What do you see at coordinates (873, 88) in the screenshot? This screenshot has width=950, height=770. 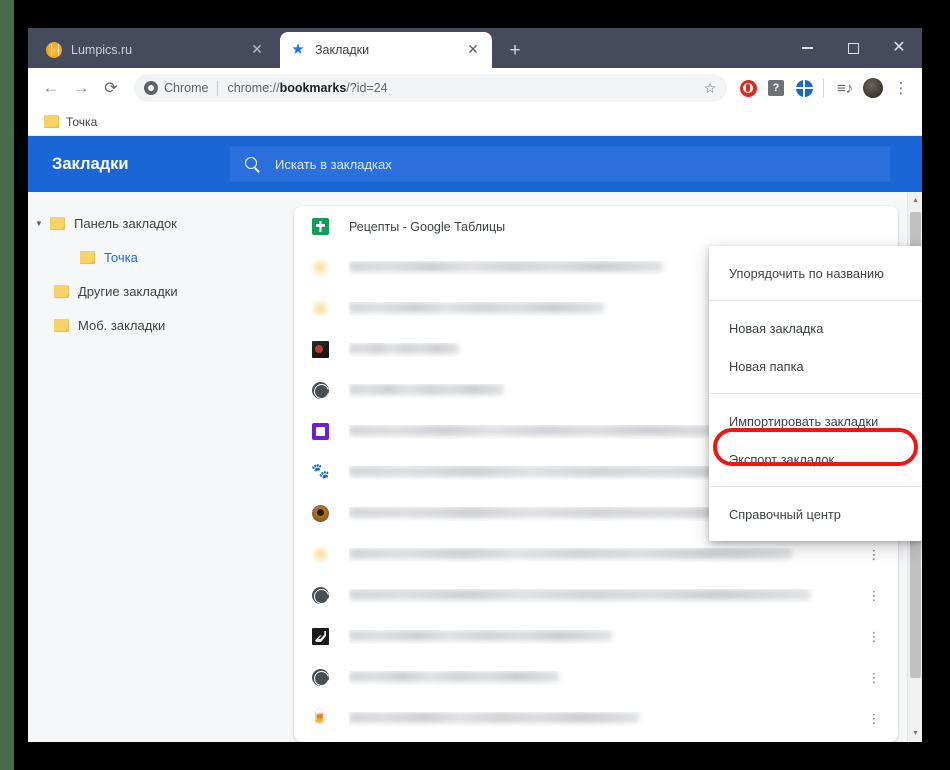 I see `avatar` at bounding box center [873, 88].